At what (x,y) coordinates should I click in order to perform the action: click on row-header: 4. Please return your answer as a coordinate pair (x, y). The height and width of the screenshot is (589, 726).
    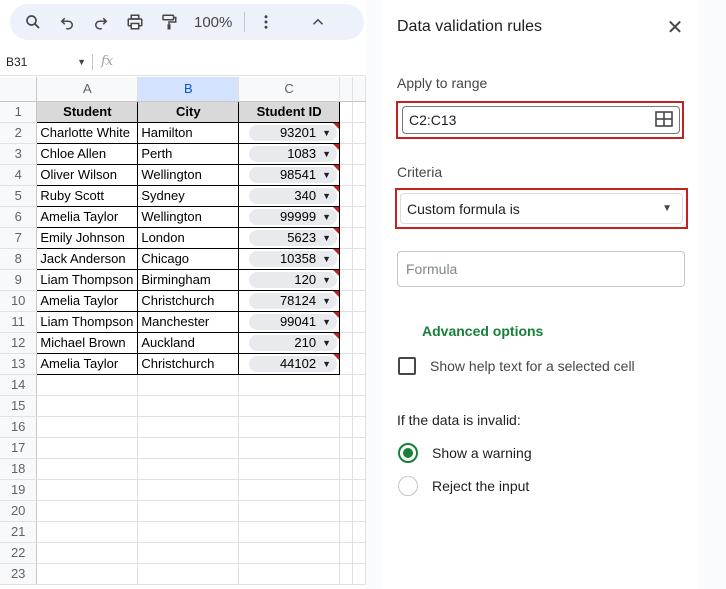
    Looking at the image, I should click on (19, 175).